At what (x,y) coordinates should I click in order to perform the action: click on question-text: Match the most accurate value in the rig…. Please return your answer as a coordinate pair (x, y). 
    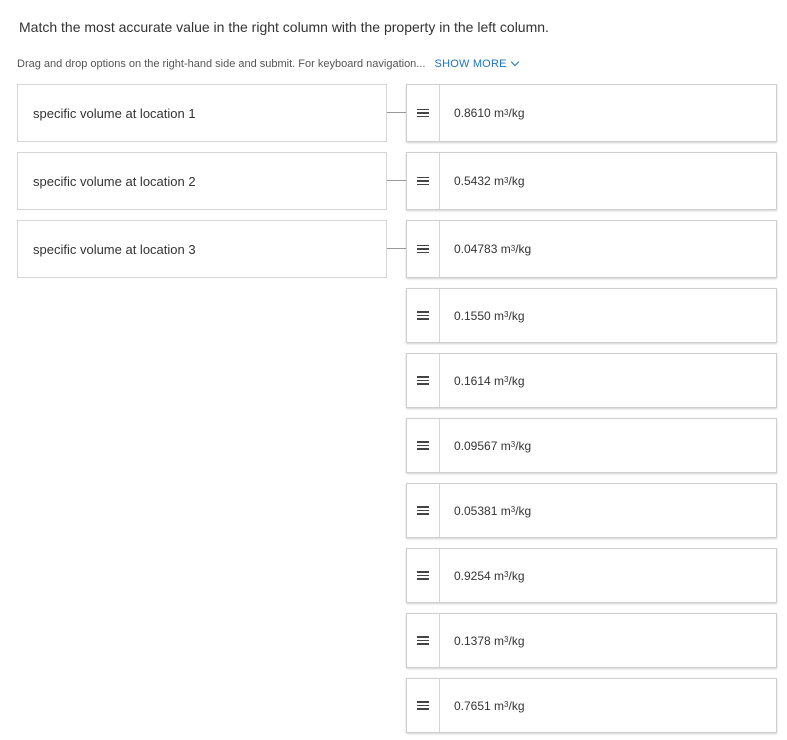
    Looking at the image, I should click on (284, 27).